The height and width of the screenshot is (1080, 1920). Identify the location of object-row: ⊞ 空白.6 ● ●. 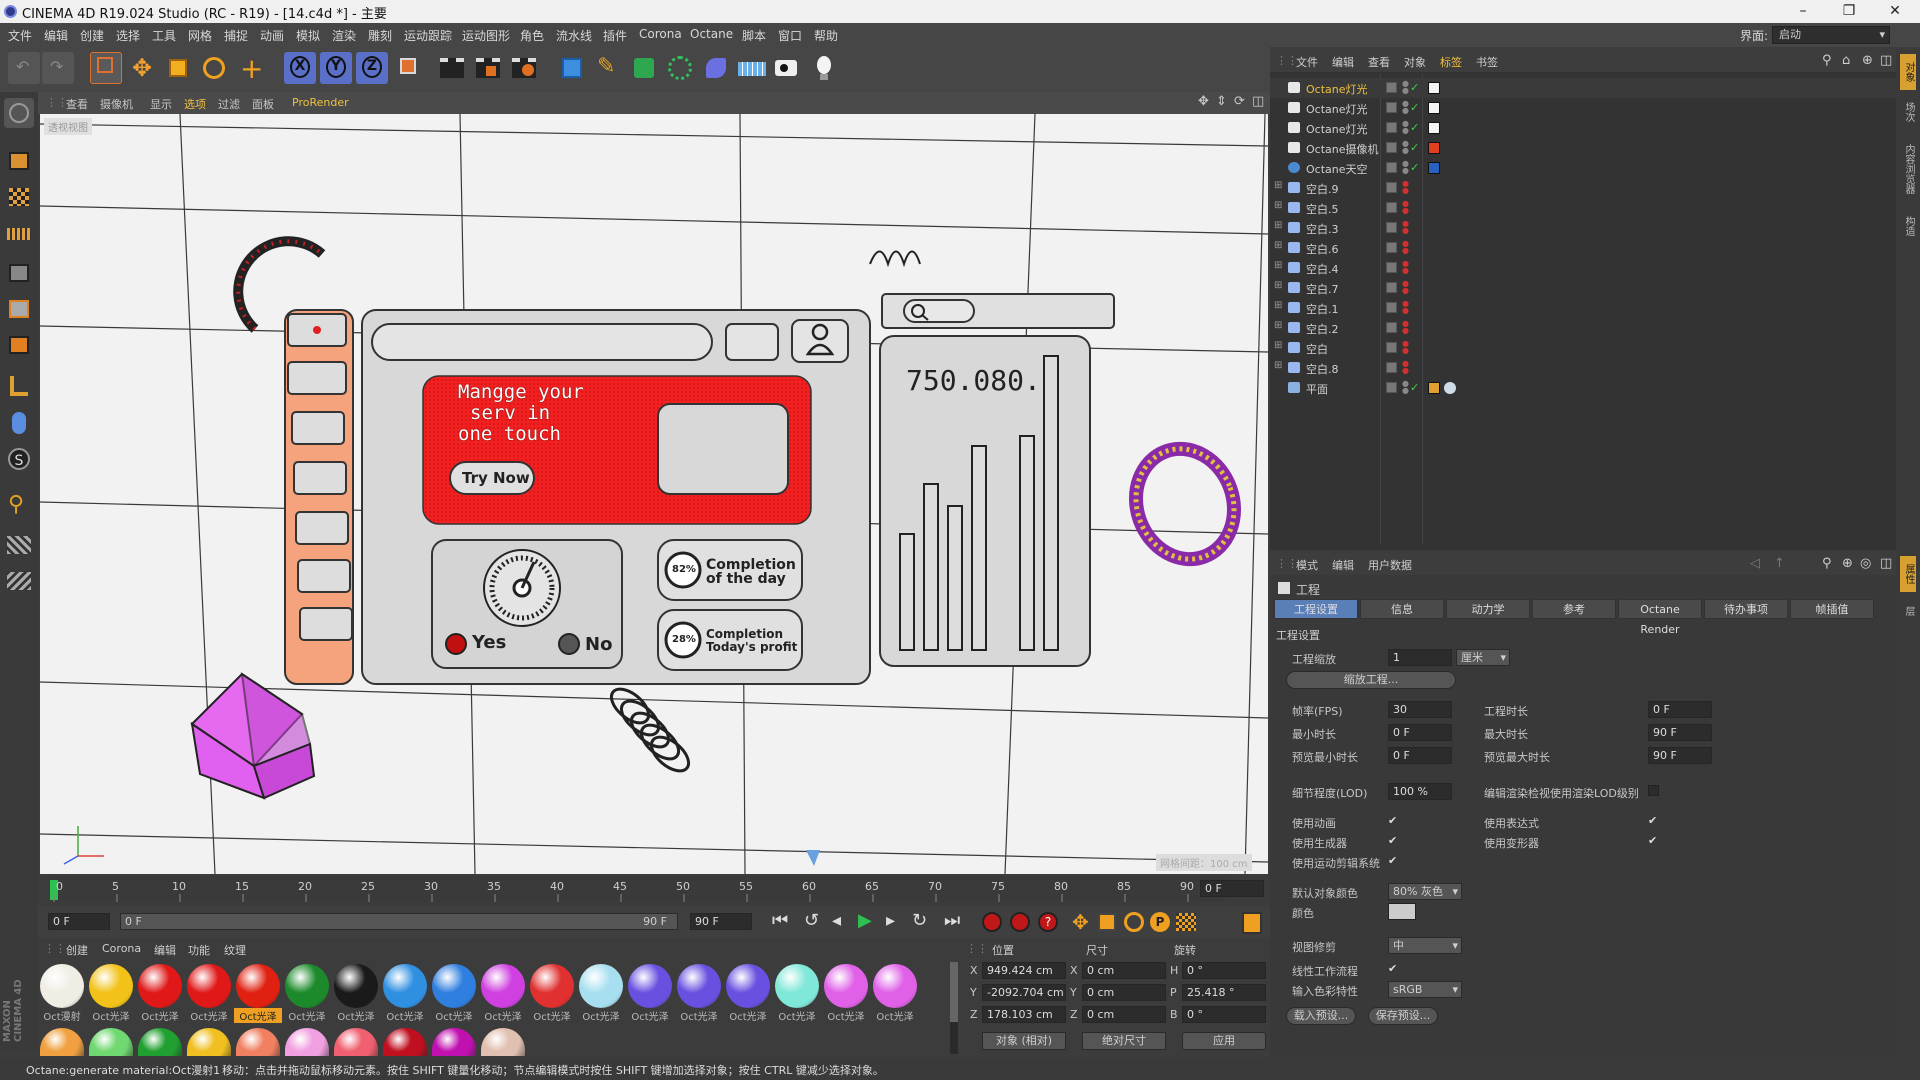
(1583, 248).